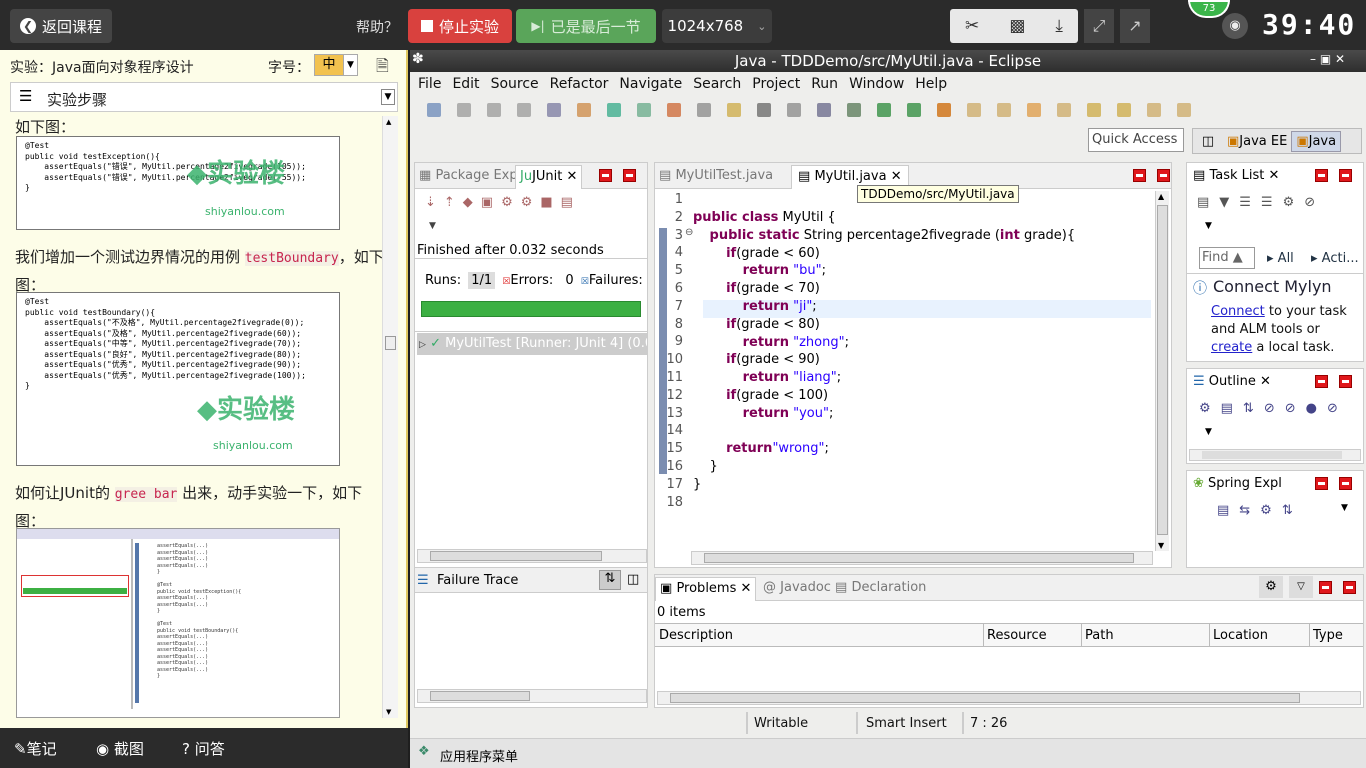 Image resolution: width=1366 pixels, height=768 pixels. I want to click on run-last-icon, so click(674, 110).